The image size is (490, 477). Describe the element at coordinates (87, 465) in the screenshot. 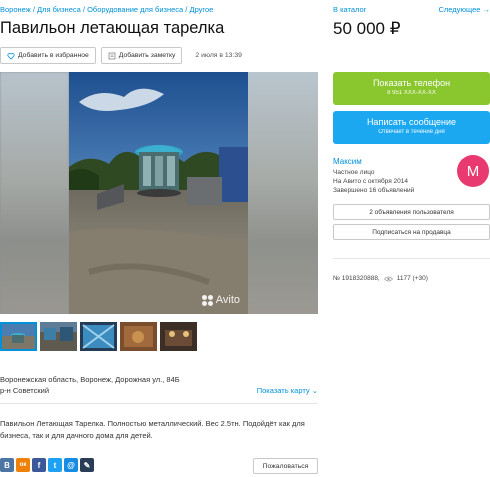

I see `livejournal-icon: ✎` at that location.